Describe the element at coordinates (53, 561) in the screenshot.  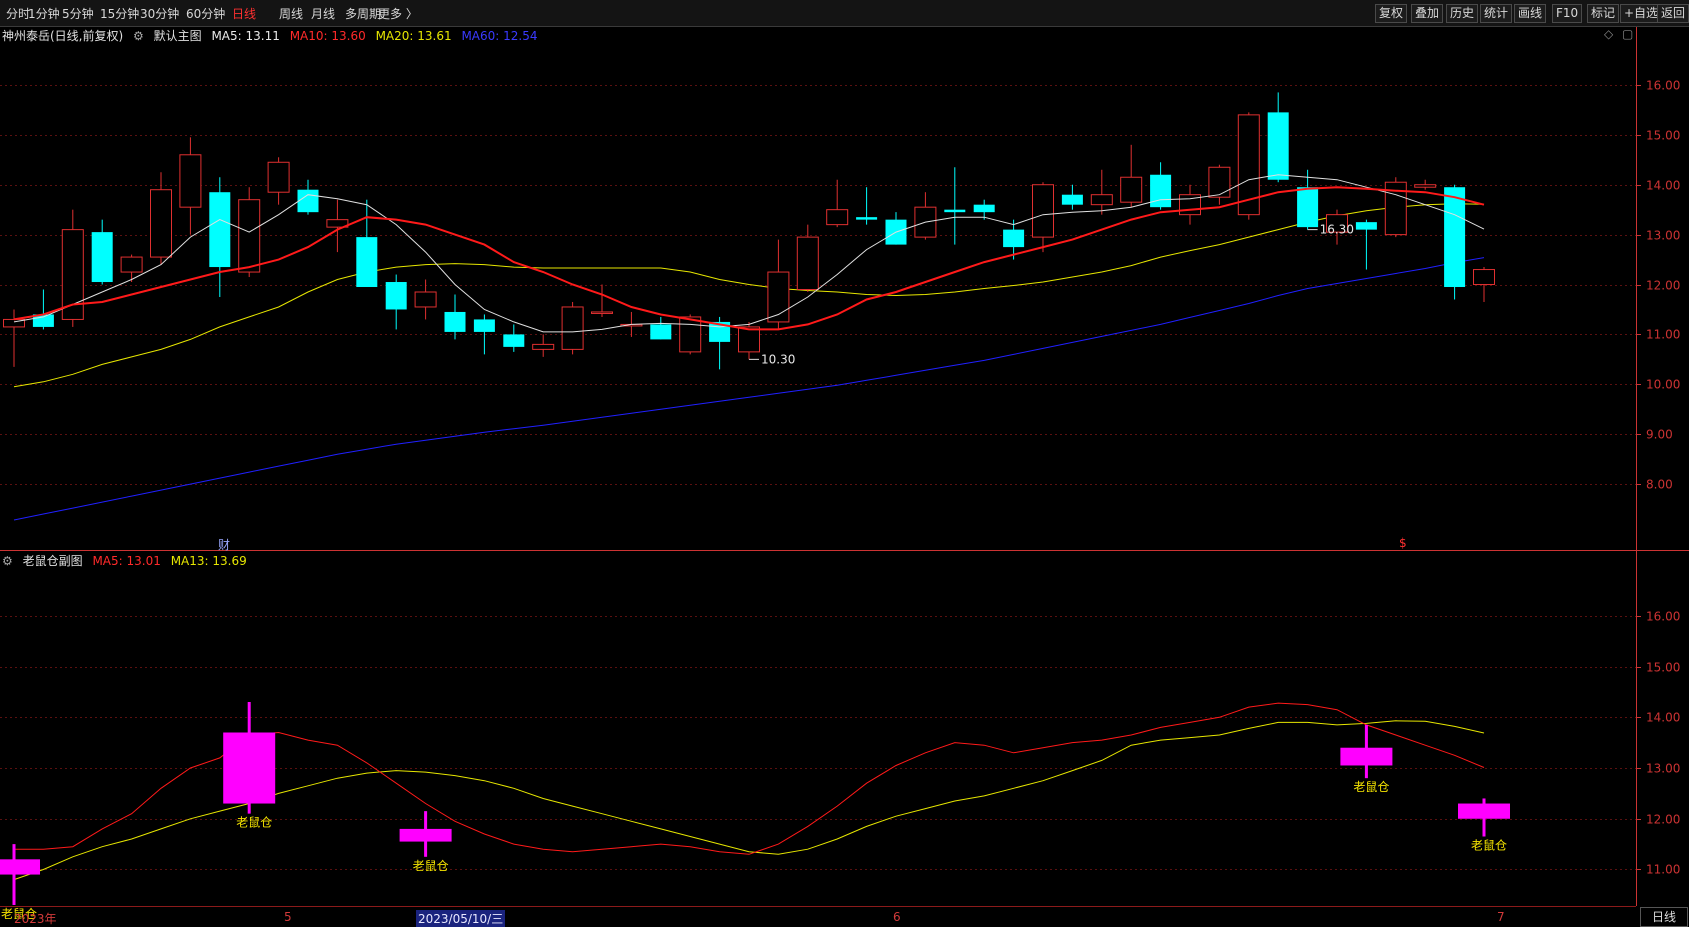
I see `sub-chart-name: 老鼠仓副图` at that location.